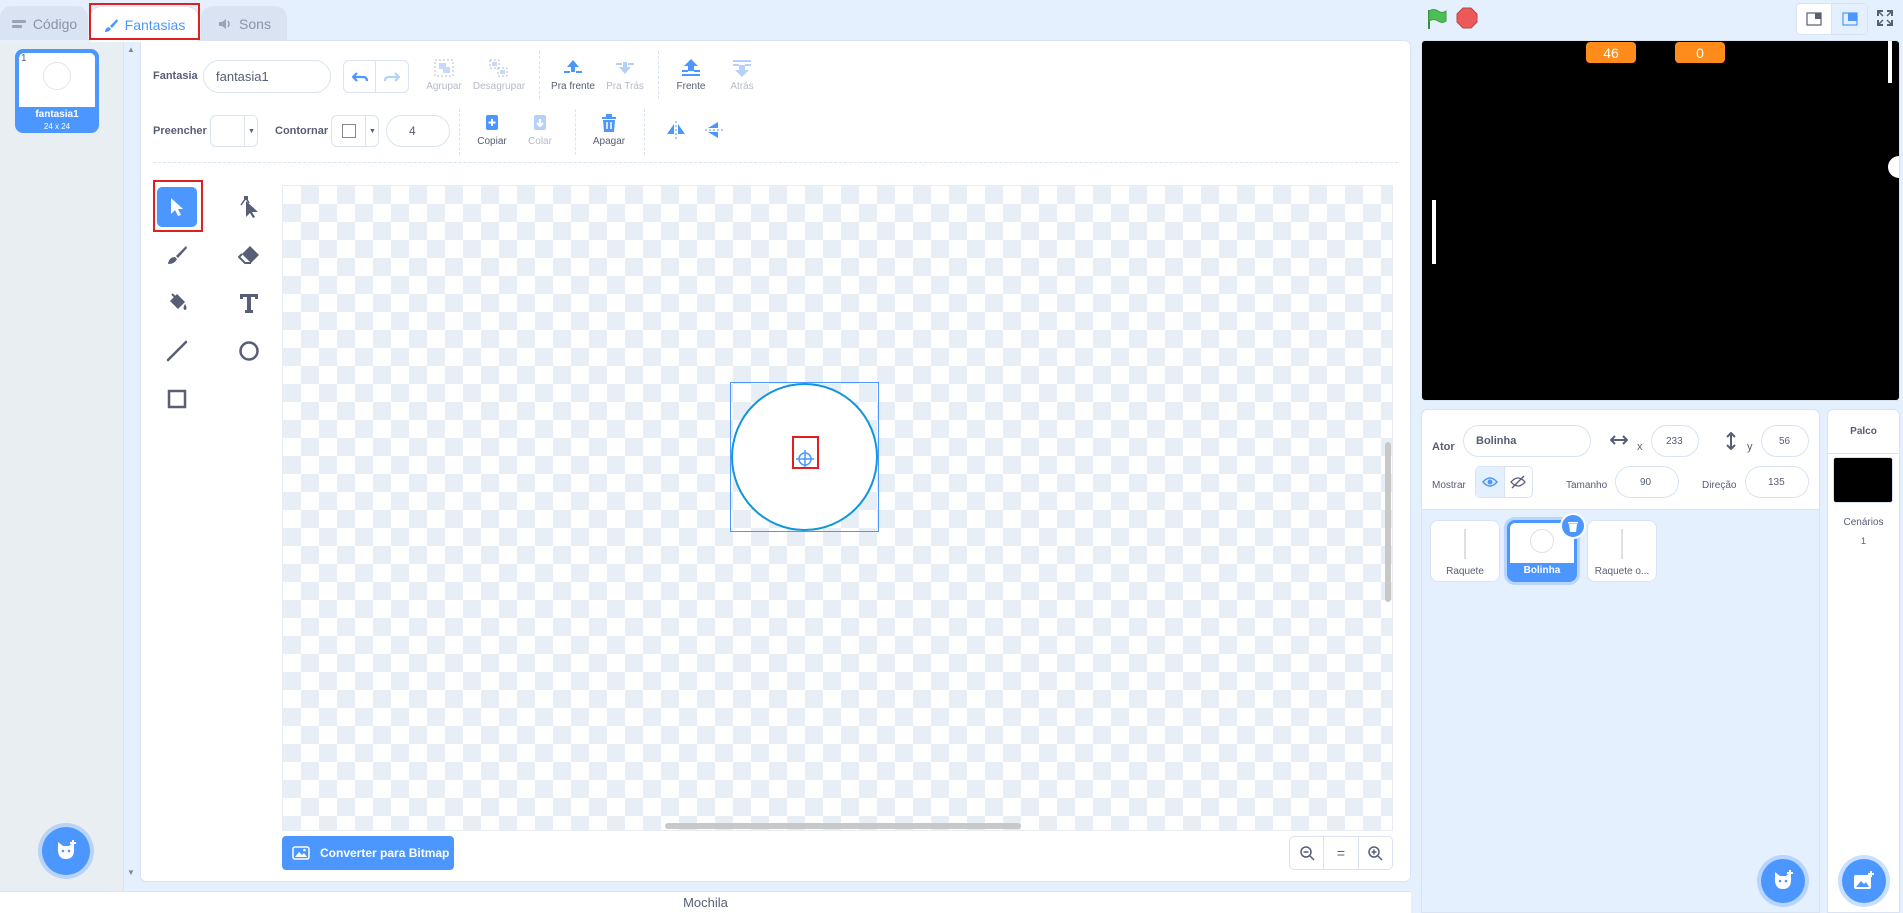 The height and width of the screenshot is (913, 1903). Describe the element at coordinates (1542, 541) in the screenshot. I see `sprite-thumb-circle` at that location.